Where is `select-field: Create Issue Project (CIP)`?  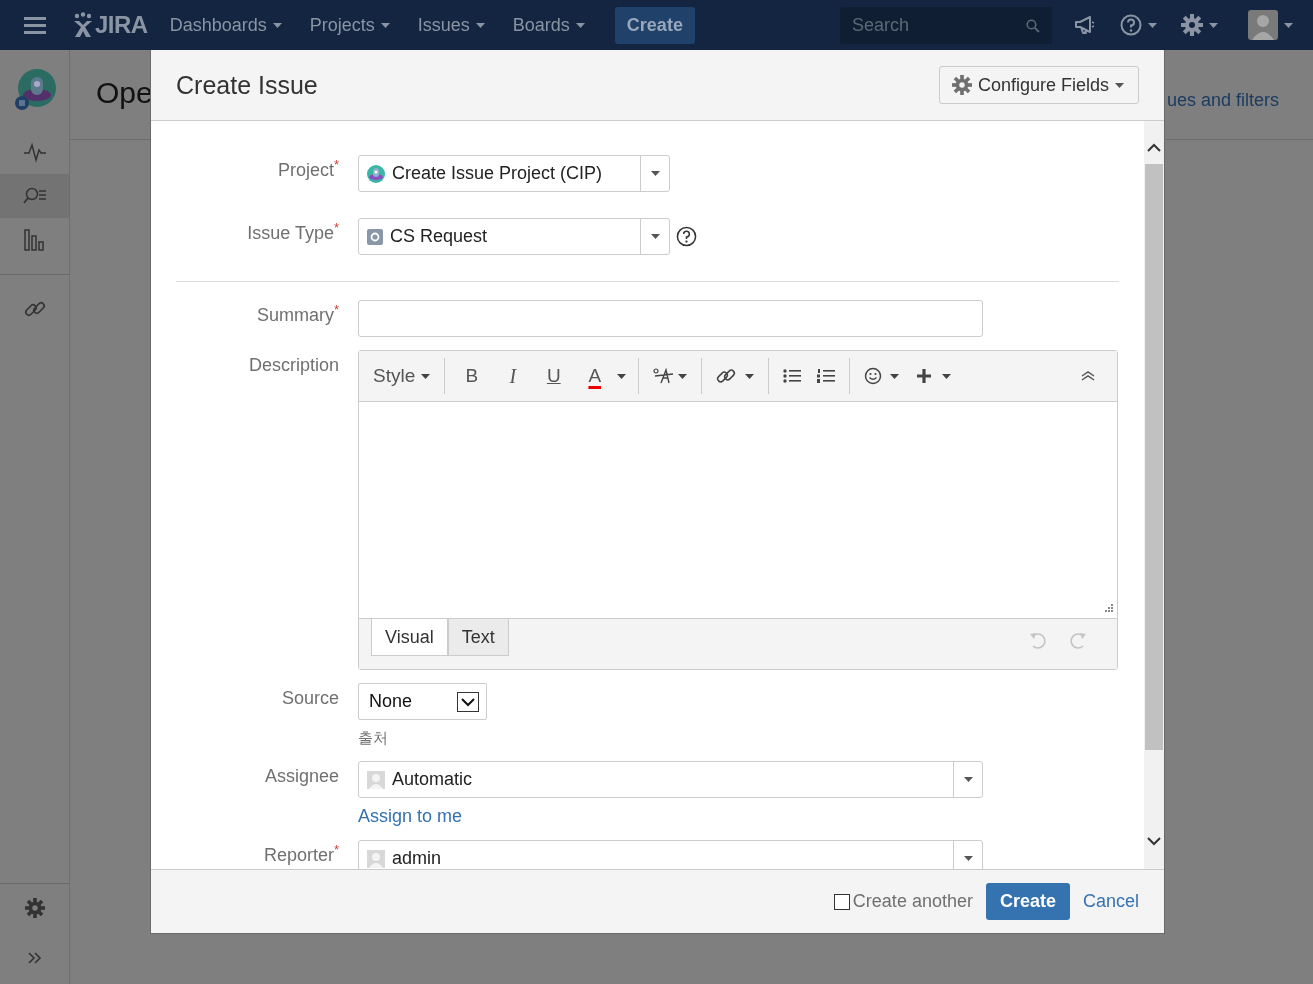 select-field: Create Issue Project (CIP) is located at coordinates (514, 173).